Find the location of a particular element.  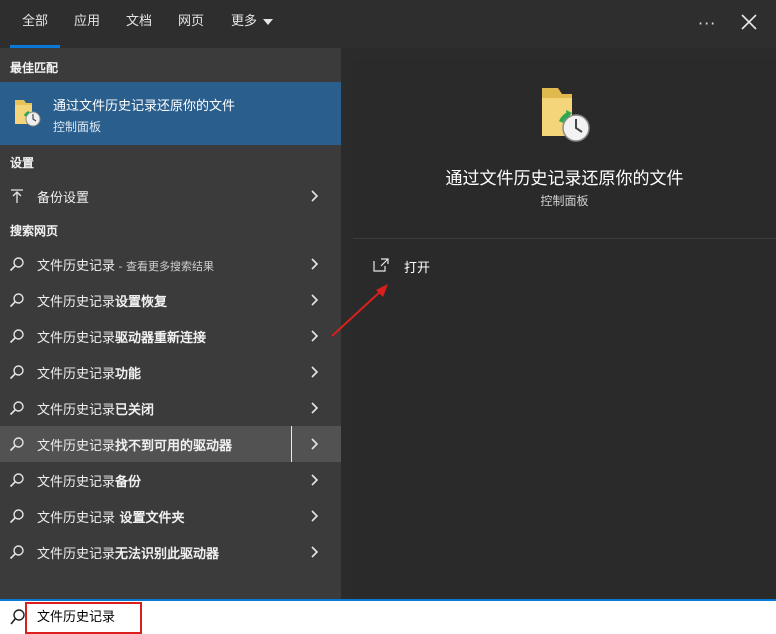

web-result-item: 文件历史记录驱动器重新连接 is located at coordinates (170, 336).